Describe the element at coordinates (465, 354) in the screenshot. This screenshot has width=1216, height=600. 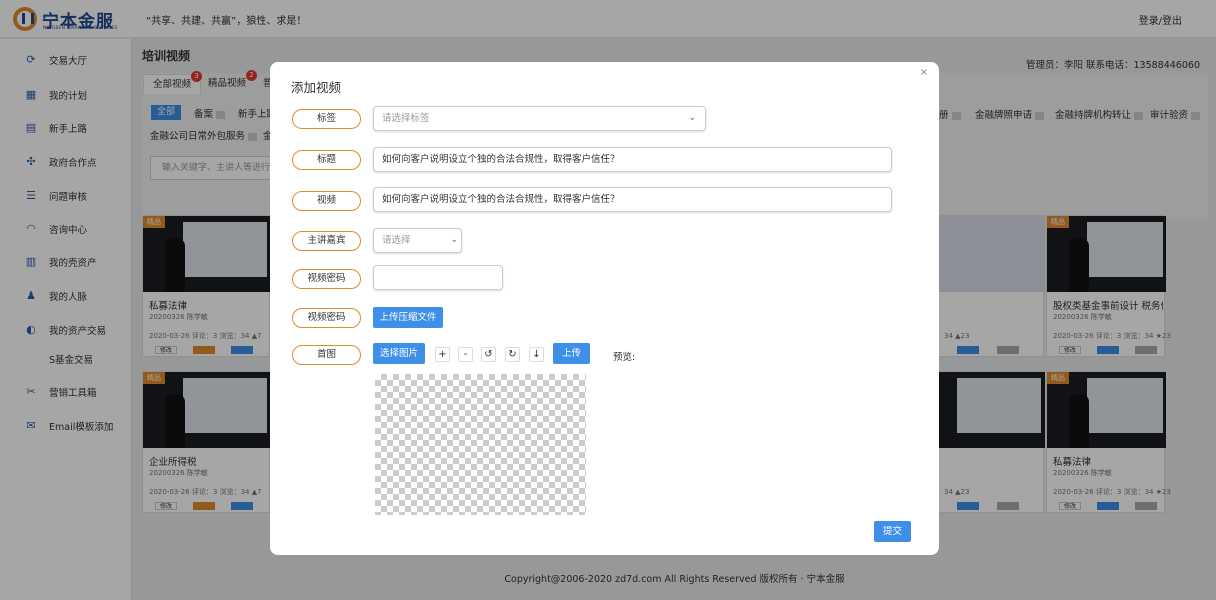
I see `zoom-out-button: -` at that location.